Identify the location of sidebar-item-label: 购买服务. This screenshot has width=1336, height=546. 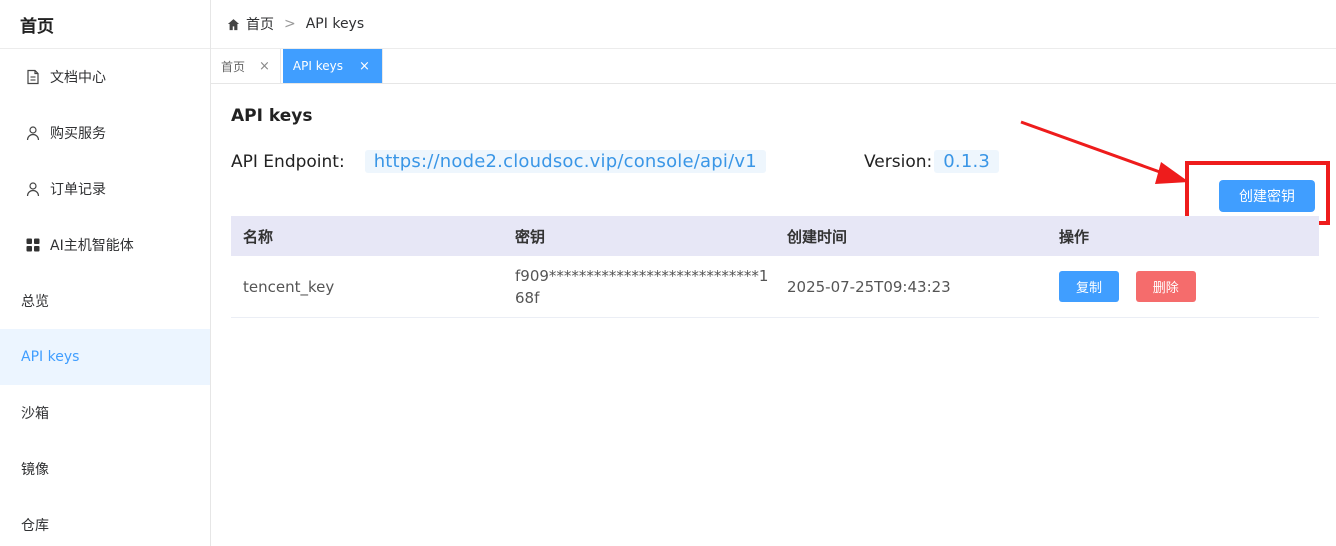
(78, 134).